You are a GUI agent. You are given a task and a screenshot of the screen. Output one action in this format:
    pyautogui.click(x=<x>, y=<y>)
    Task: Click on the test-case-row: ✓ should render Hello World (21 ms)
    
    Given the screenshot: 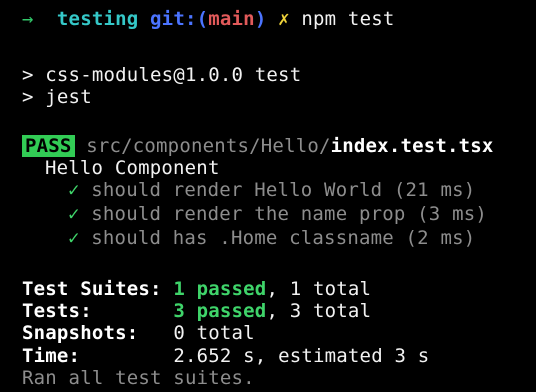 What is the action you would take?
    pyautogui.click(x=248, y=190)
    